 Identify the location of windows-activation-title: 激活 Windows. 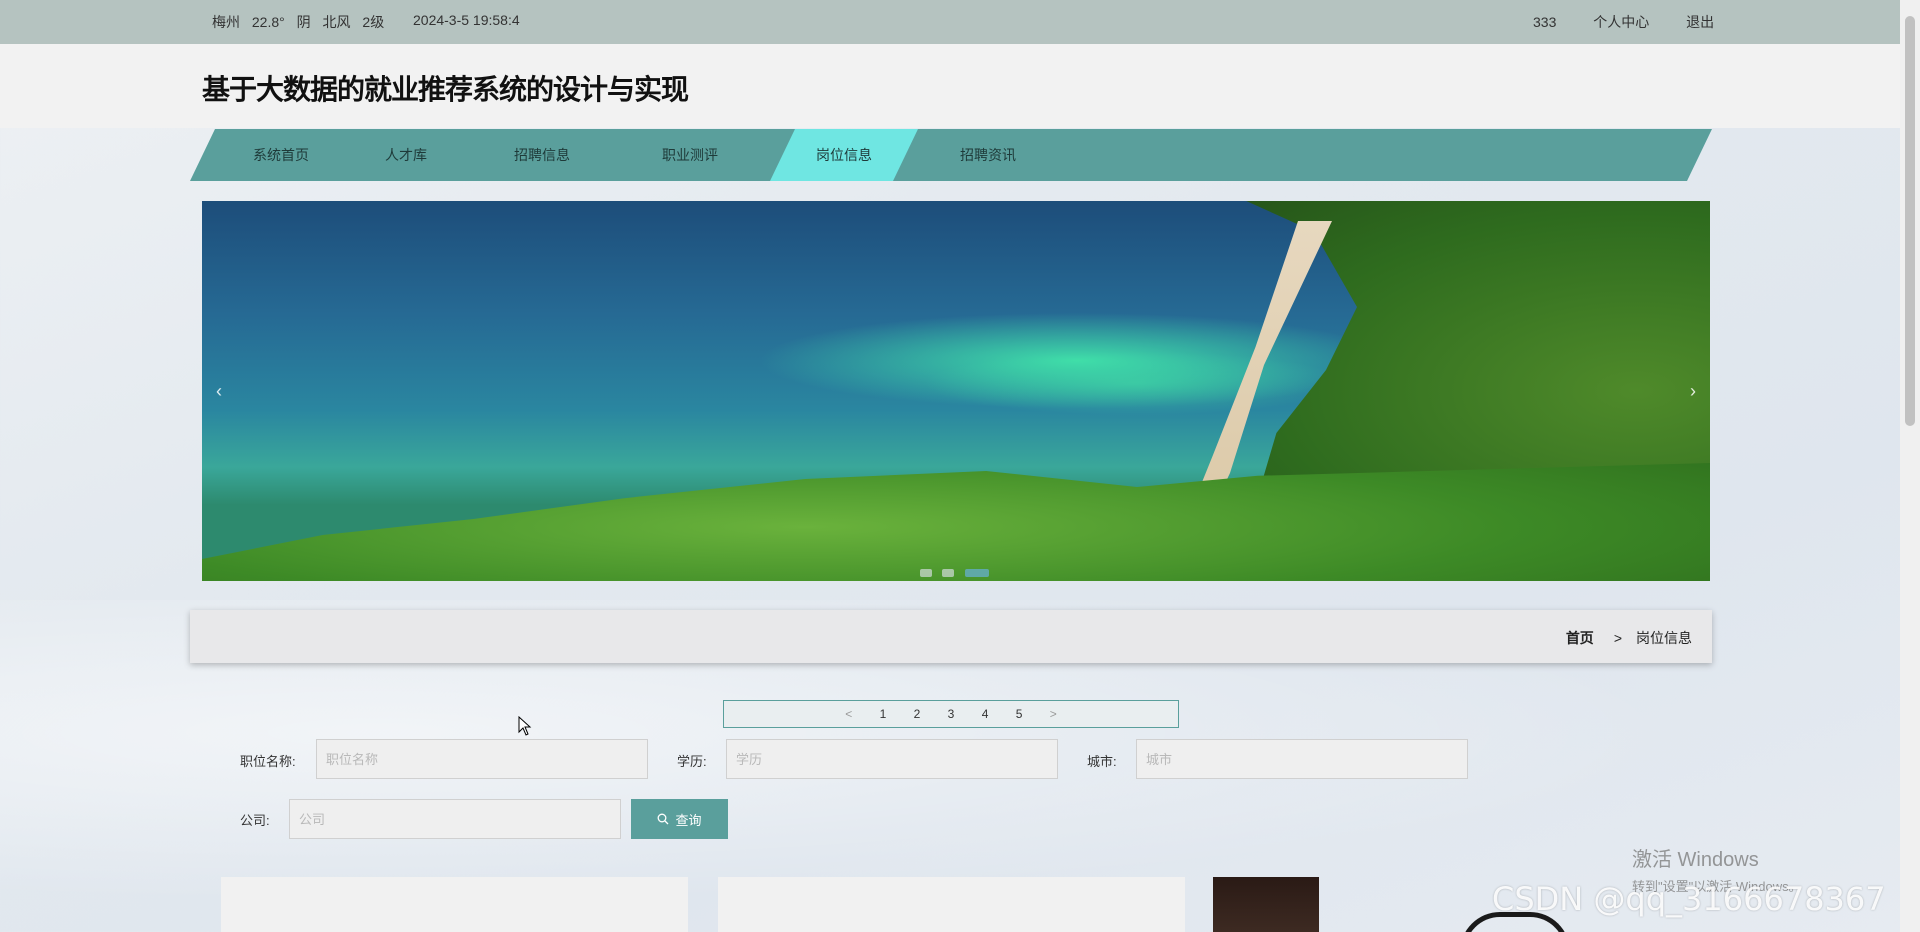
(1695, 860).